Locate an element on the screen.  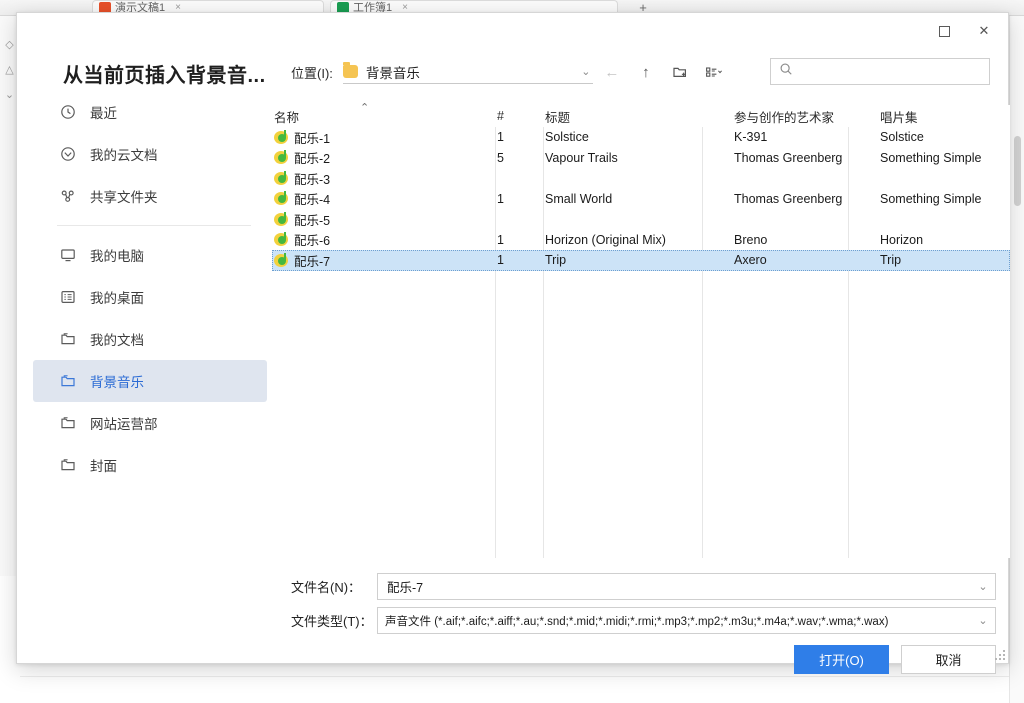
cancel-button: 取消 is located at coordinates (948, 659).